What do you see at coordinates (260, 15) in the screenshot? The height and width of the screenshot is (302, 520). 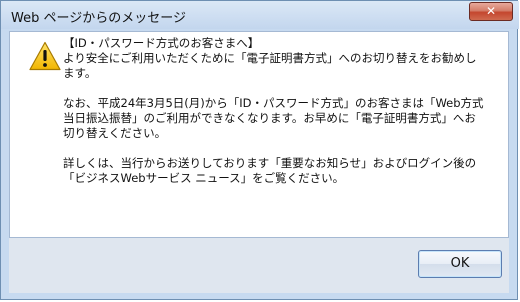 I see `title-bar: Web ページからのメッセージ ✕` at bounding box center [260, 15].